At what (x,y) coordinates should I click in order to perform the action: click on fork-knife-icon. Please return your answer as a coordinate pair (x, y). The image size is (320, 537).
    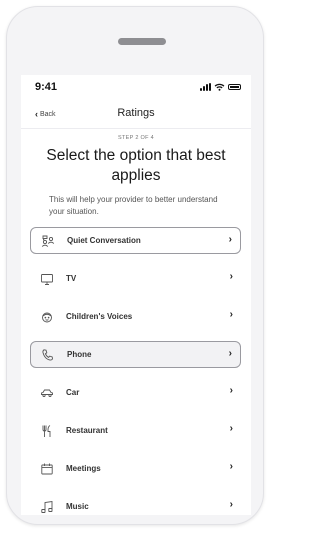
    Looking at the image, I should click on (47, 431).